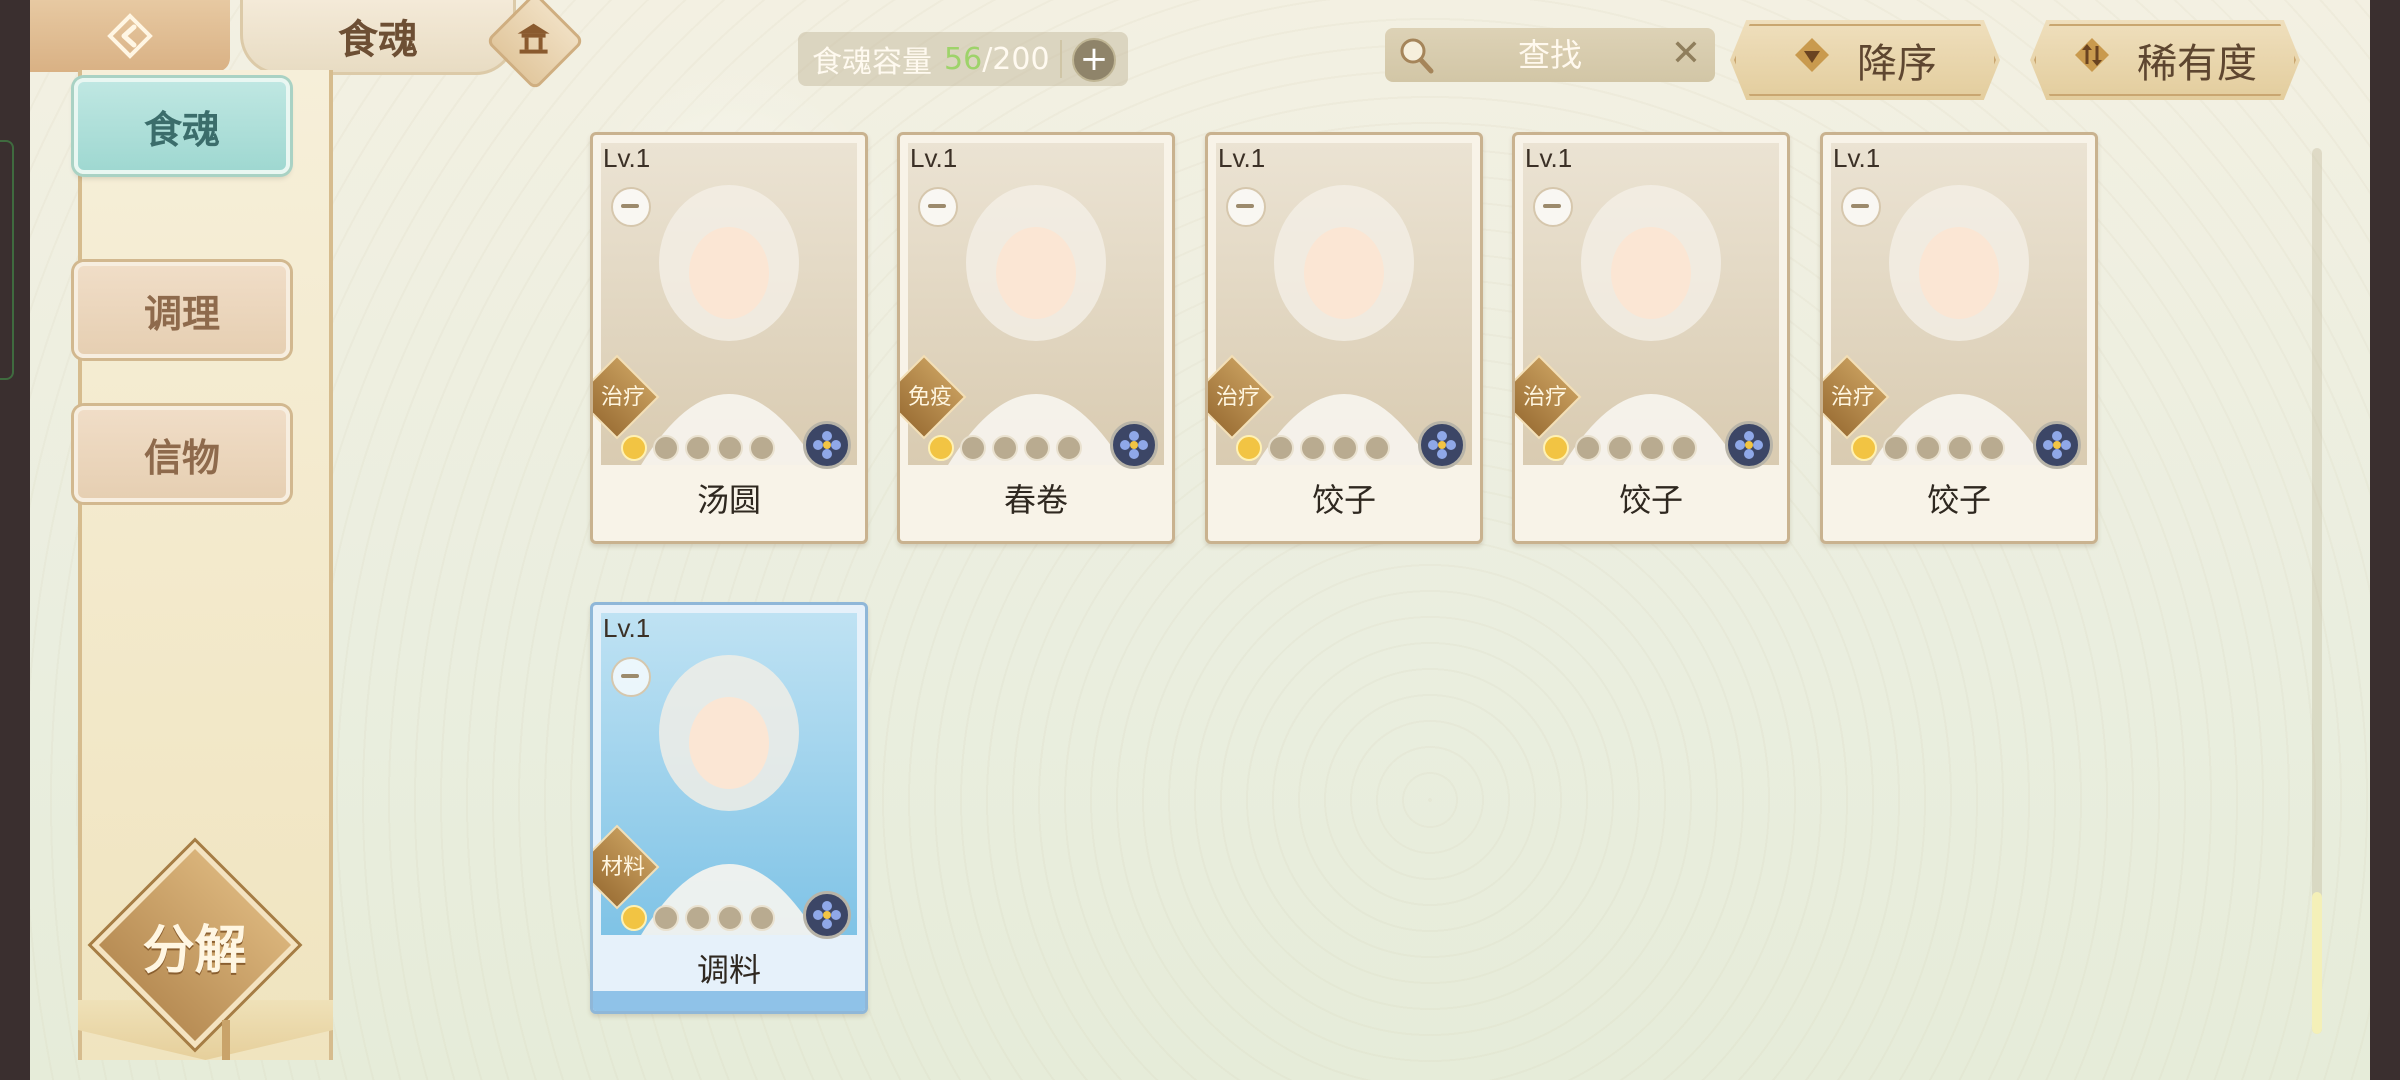  I want to click on back-button, so click(130, 36).